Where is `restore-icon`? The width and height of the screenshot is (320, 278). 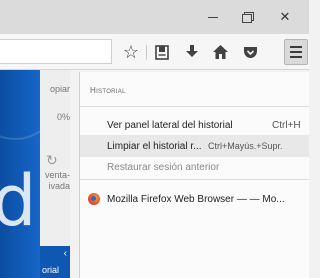
restore-icon is located at coordinates (247, 17).